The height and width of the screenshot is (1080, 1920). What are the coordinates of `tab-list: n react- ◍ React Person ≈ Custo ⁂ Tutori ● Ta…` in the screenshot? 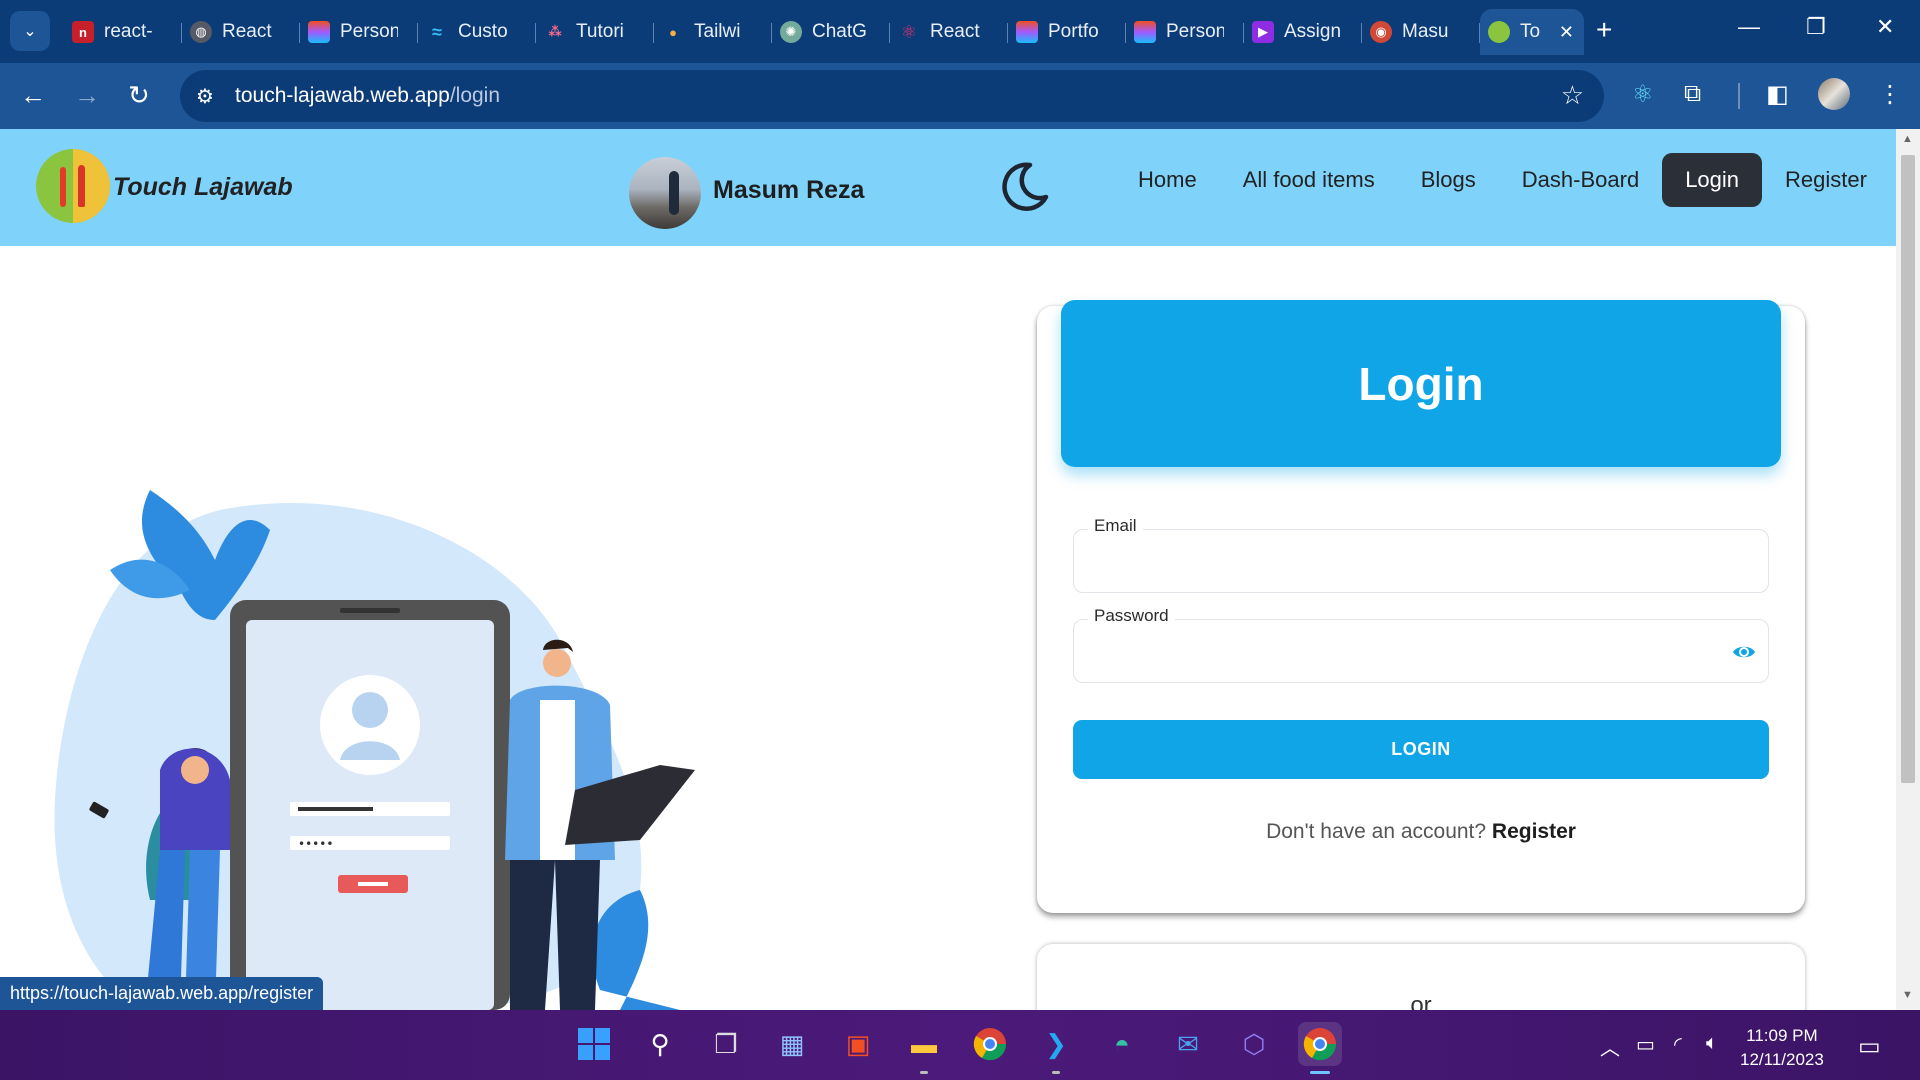 It's located at (824, 32).